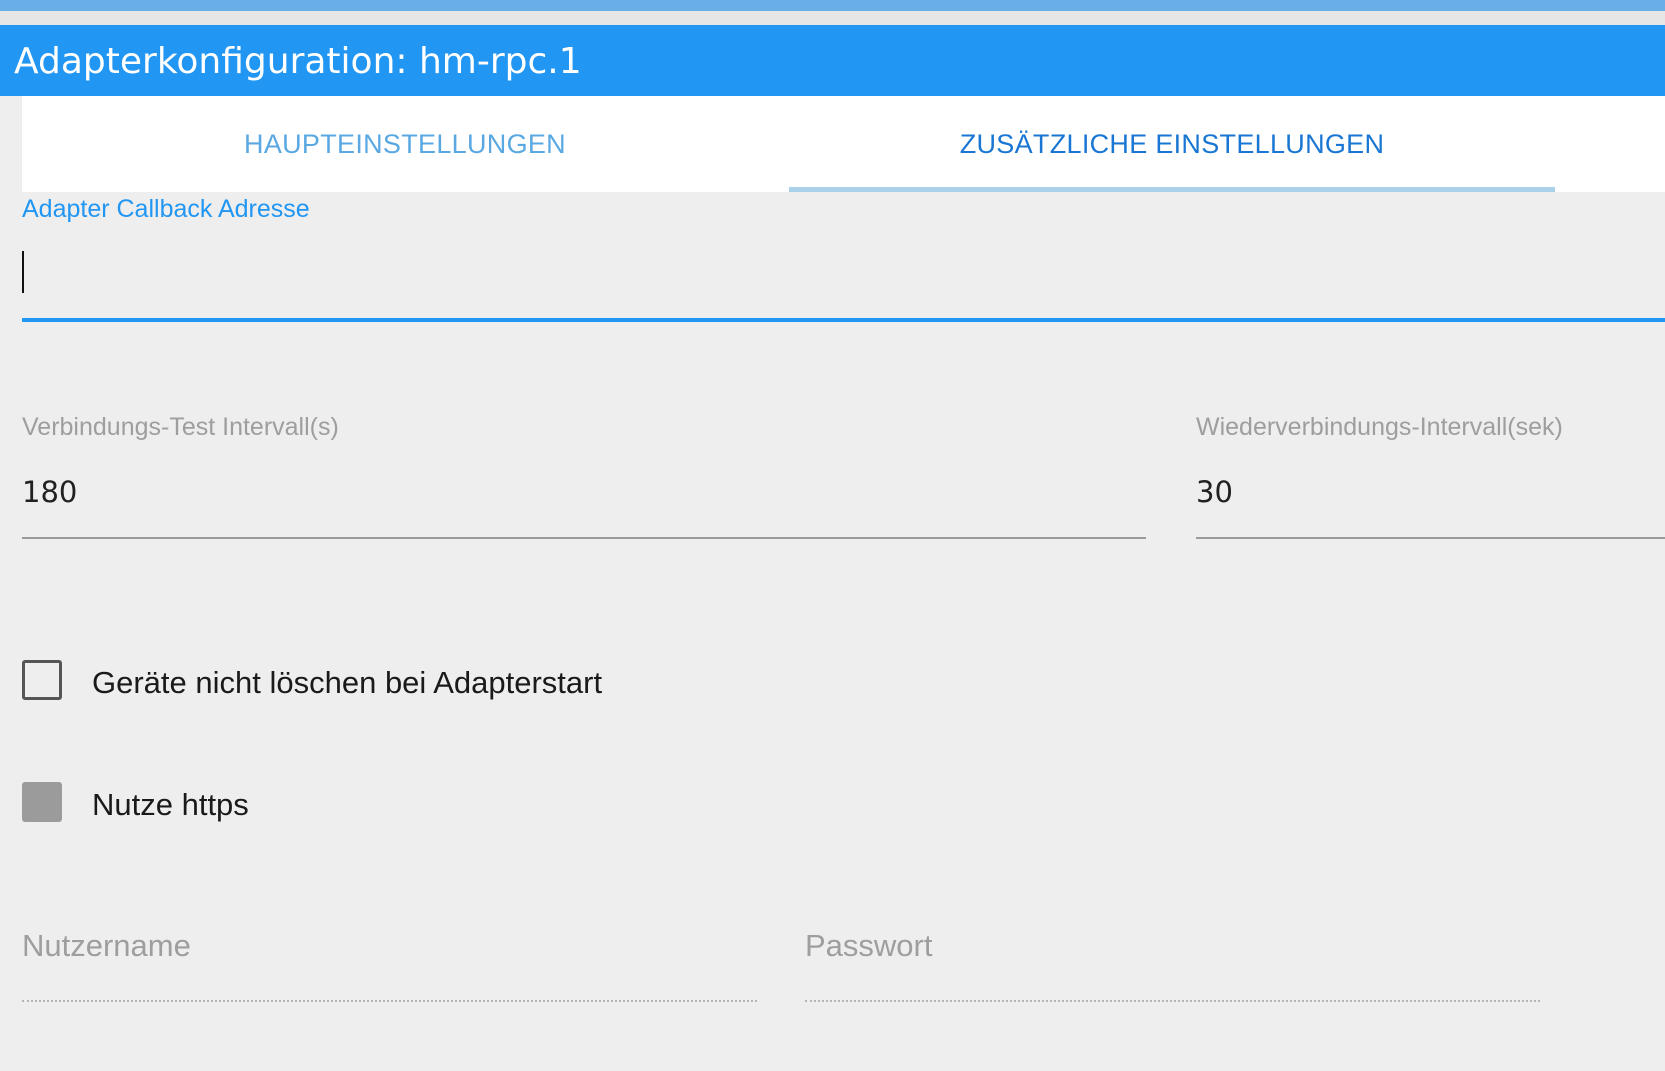 Image resolution: width=1665 pixels, height=1071 pixels. Describe the element at coordinates (832, 18) in the screenshot. I see `top-gap` at that location.